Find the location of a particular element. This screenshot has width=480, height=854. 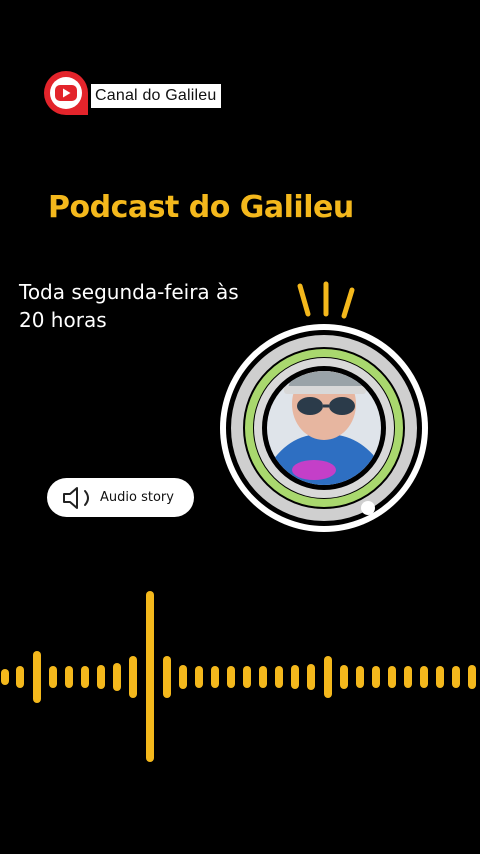

schedule-line-1: Toda segunda-feira às is located at coordinates (129, 292).